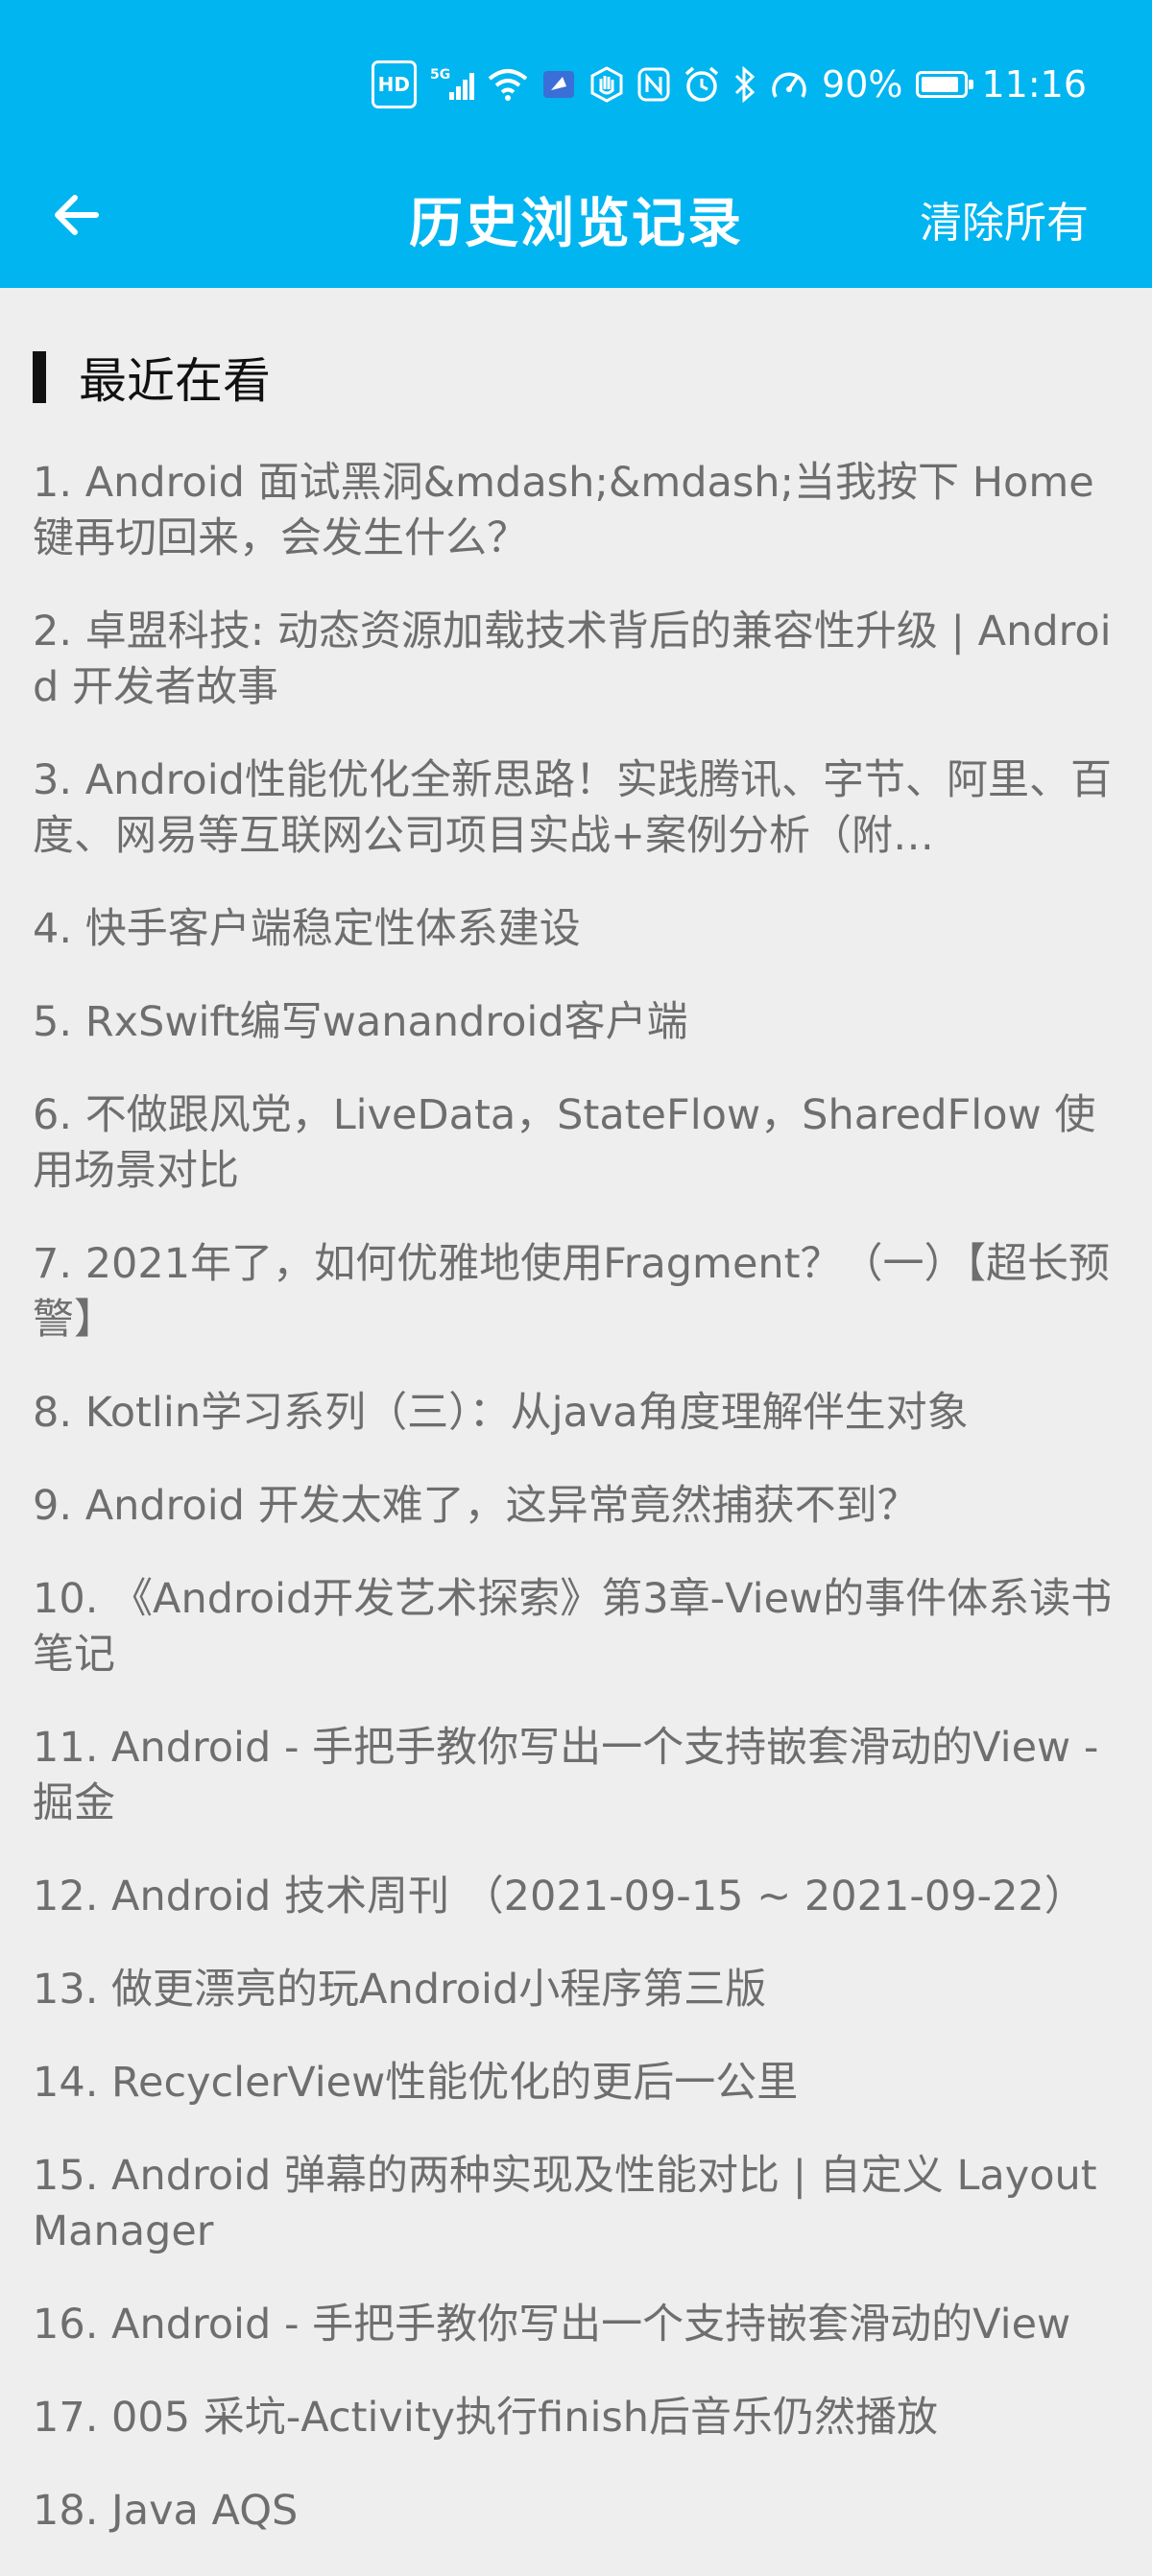 The width and height of the screenshot is (1152, 2576). I want to click on speed-icon, so click(789, 84).